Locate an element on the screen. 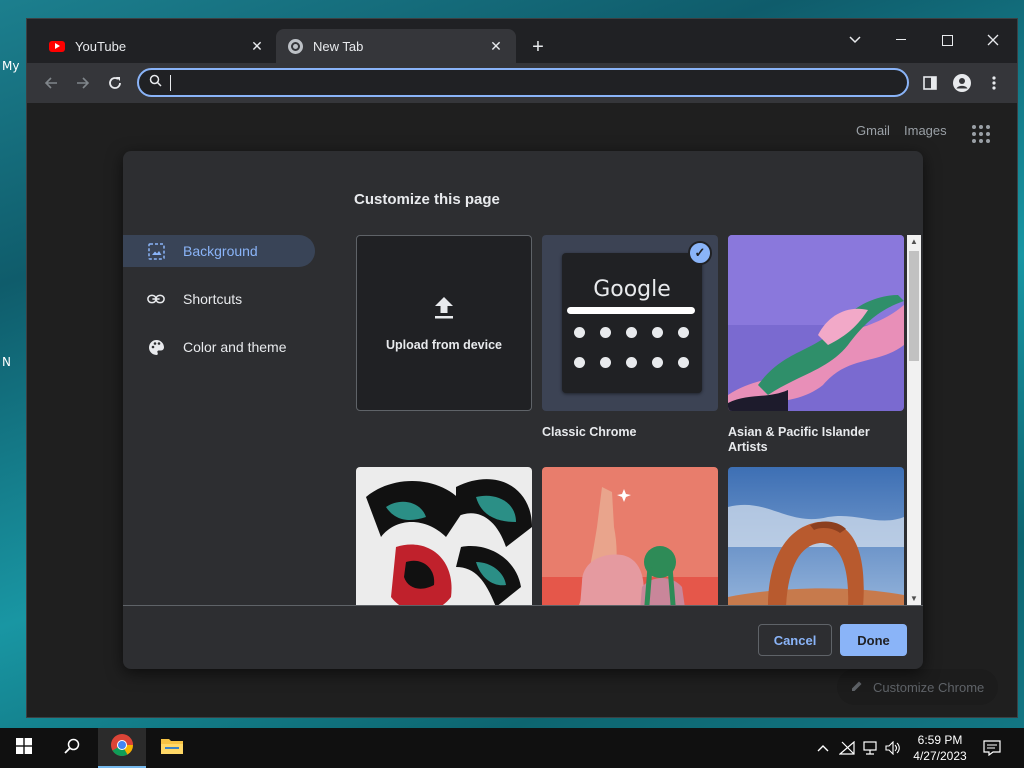  profile-icon is located at coordinates (962, 83).